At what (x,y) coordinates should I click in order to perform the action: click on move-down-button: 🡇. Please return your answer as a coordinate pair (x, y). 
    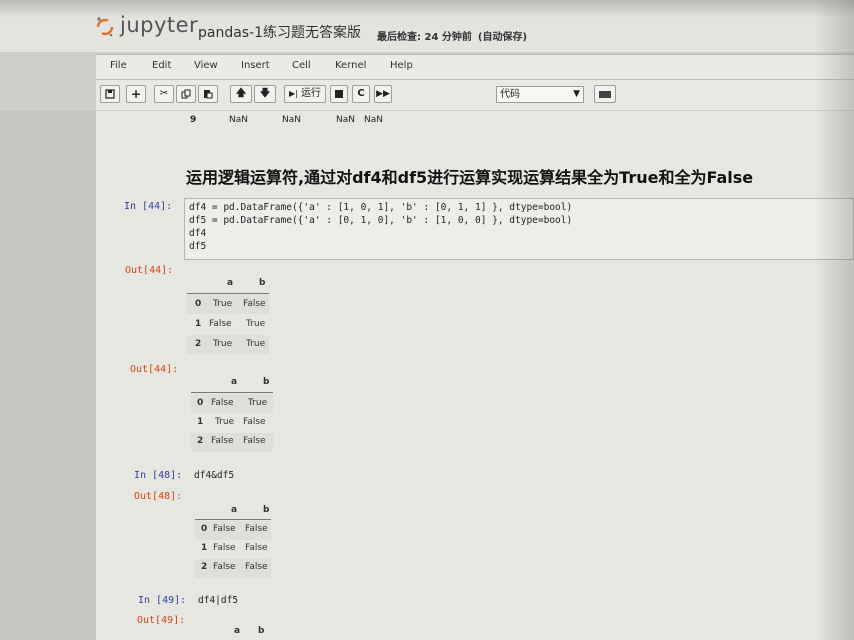
    Looking at the image, I should click on (265, 94).